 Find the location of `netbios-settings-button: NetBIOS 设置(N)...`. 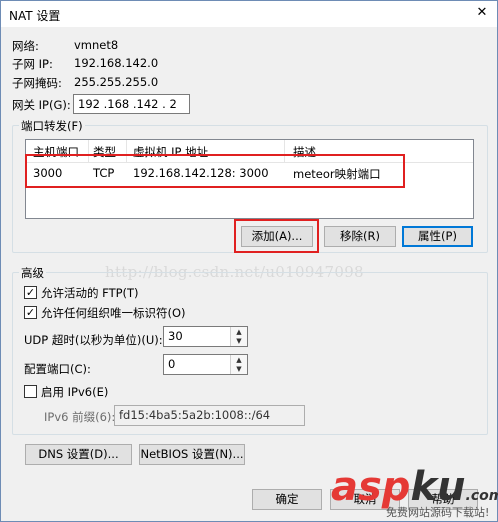

netbios-settings-button: NetBIOS 设置(N)... is located at coordinates (192, 454).